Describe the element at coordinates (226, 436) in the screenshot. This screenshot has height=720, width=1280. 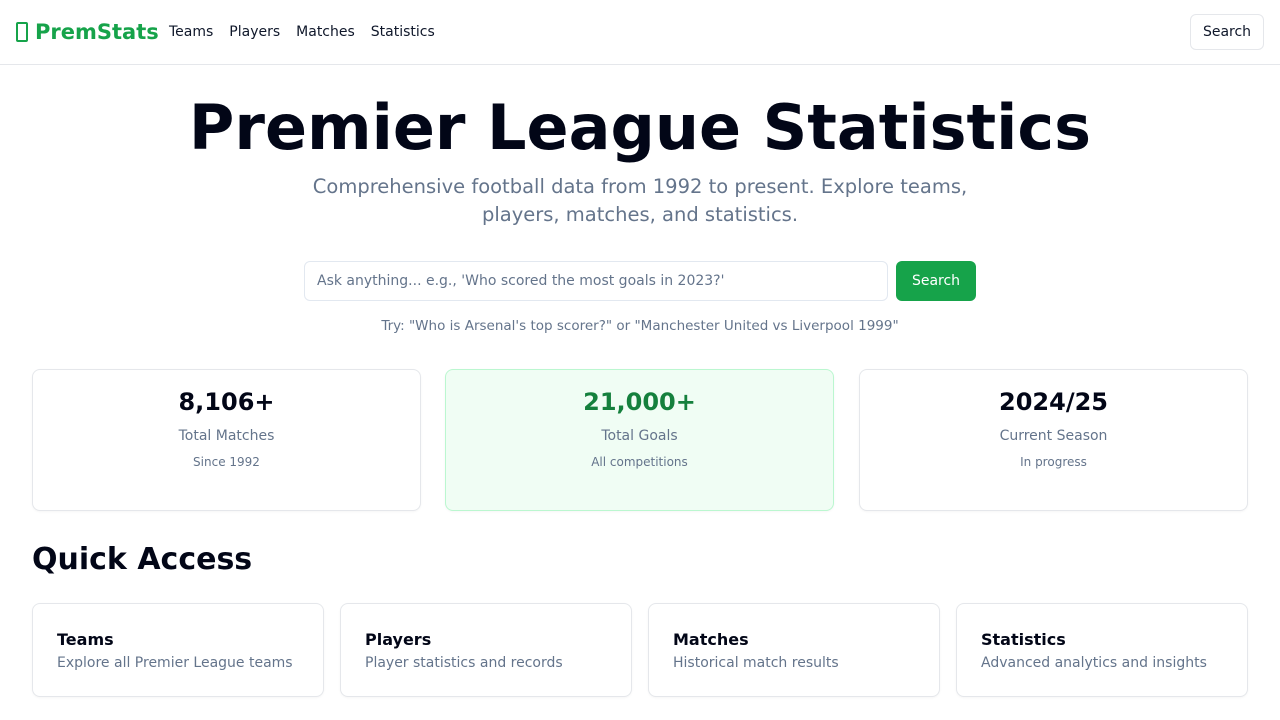
I see `stat-label: Total Matches` at that location.